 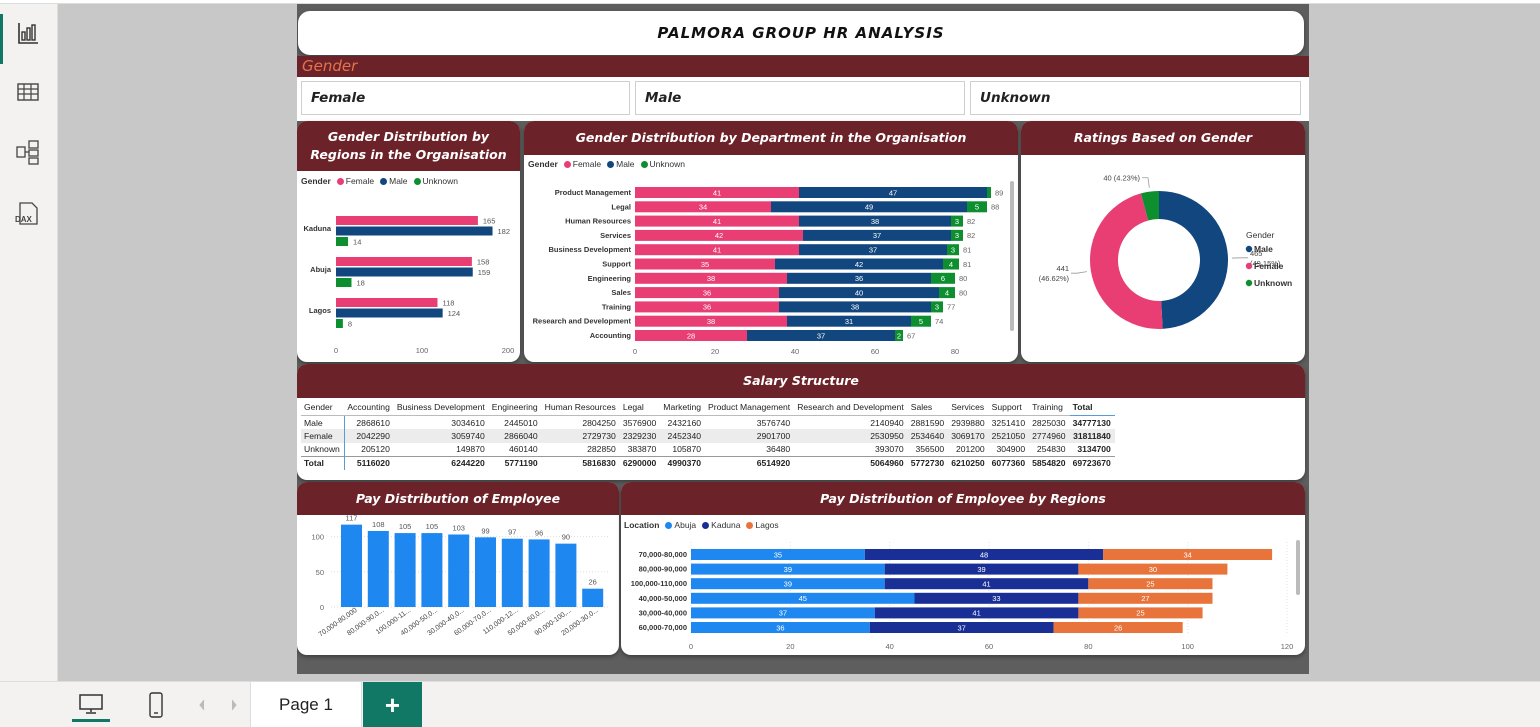 I want to click on mobile-layout-icon, so click(x=156, y=705).